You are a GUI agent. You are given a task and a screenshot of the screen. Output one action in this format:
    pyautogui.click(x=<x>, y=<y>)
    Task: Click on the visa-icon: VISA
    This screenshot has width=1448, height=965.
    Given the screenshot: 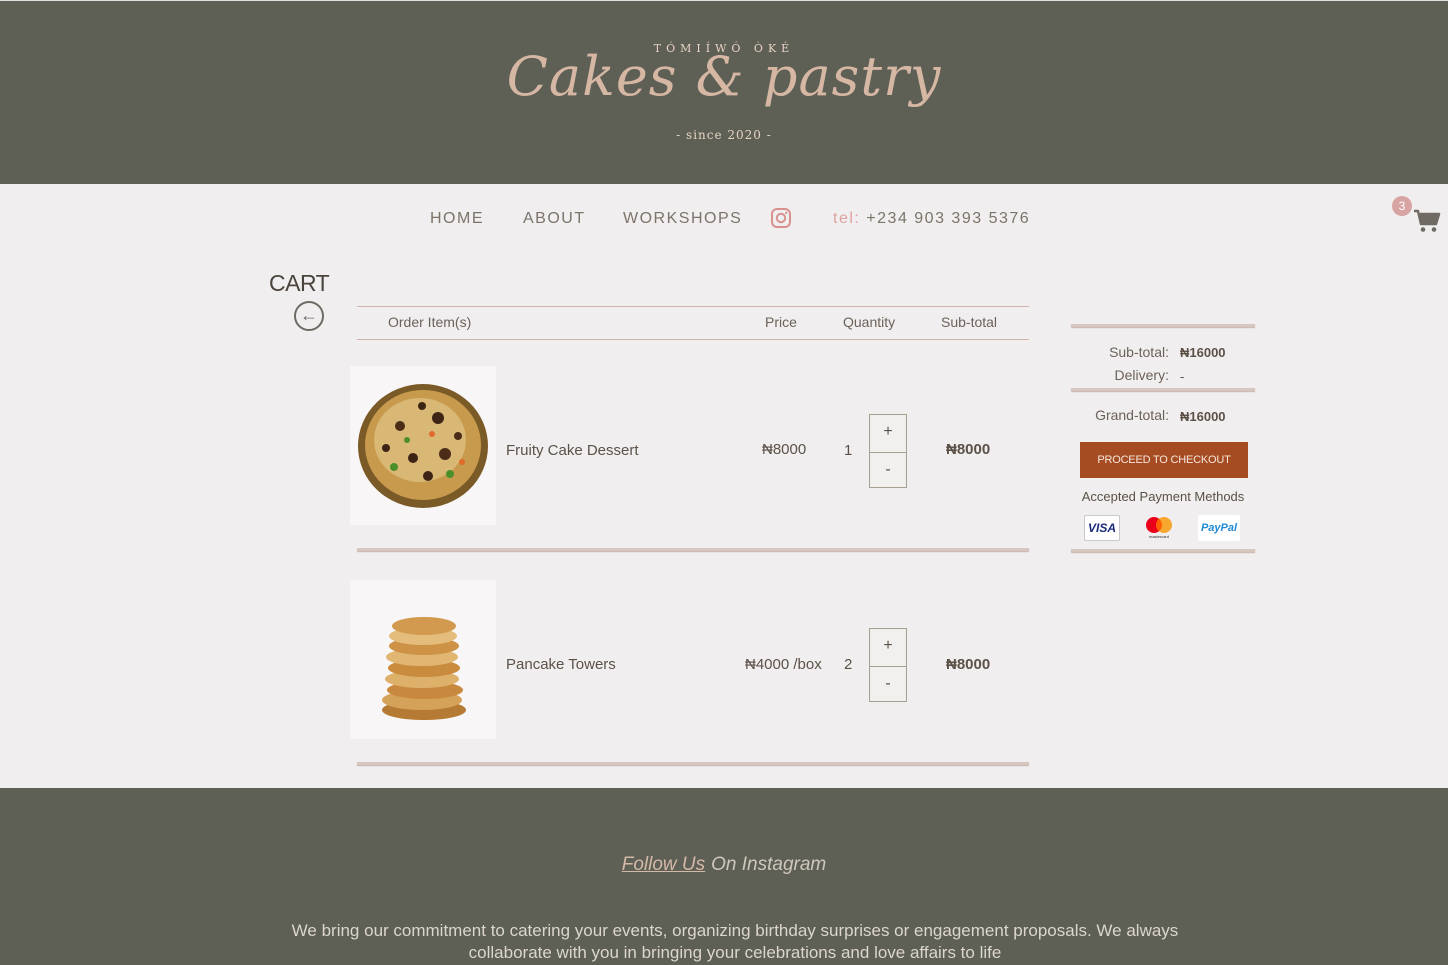 What is the action you would take?
    pyautogui.click(x=1102, y=528)
    